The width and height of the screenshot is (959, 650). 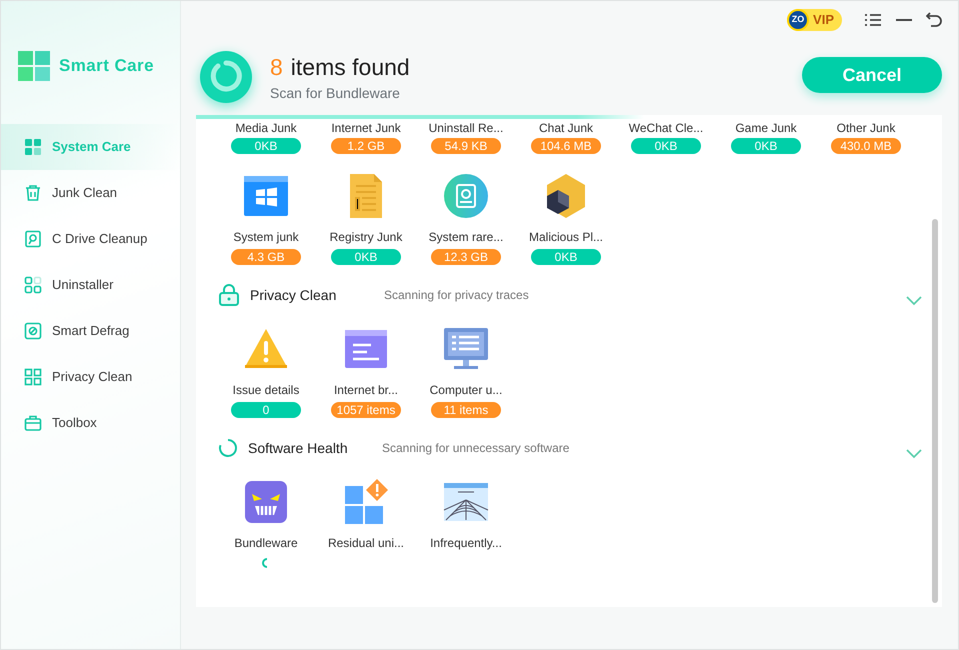 What do you see at coordinates (366, 502) in the screenshot?
I see `blocks-warning-icon` at bounding box center [366, 502].